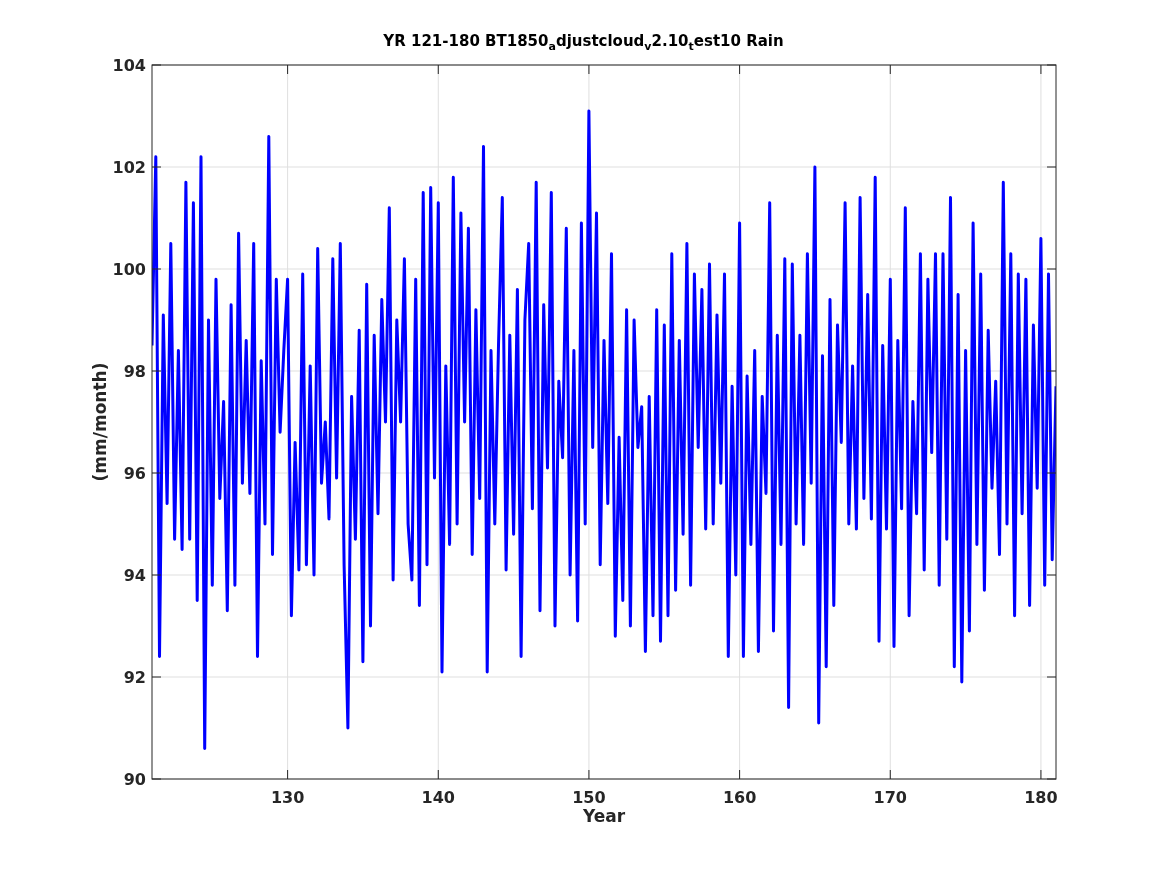  I want to click on y-tick-label: 98, so click(134, 371).